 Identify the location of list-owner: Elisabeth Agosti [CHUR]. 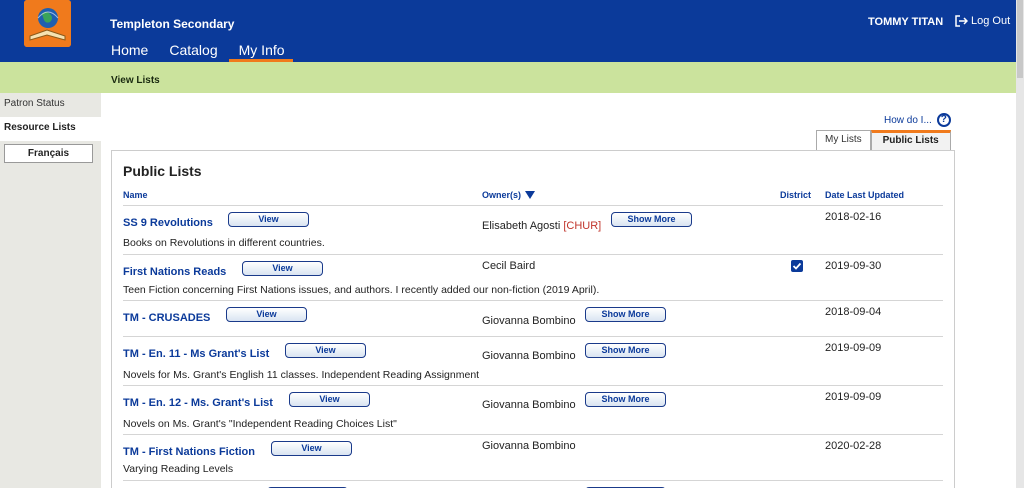
(541, 226).